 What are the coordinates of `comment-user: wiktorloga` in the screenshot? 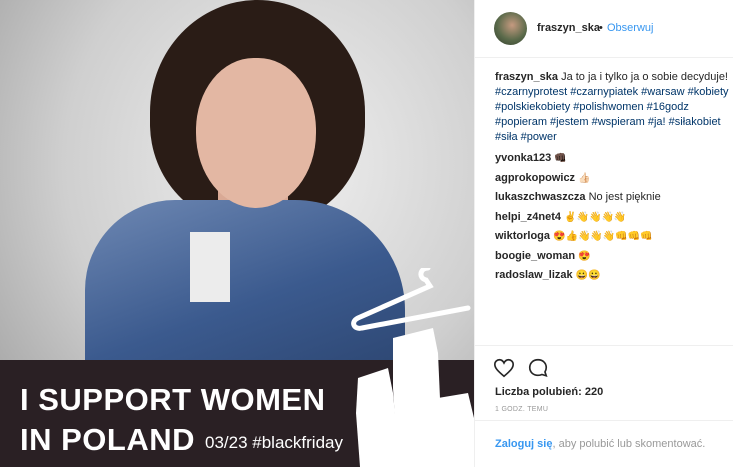 It's located at (522, 236).